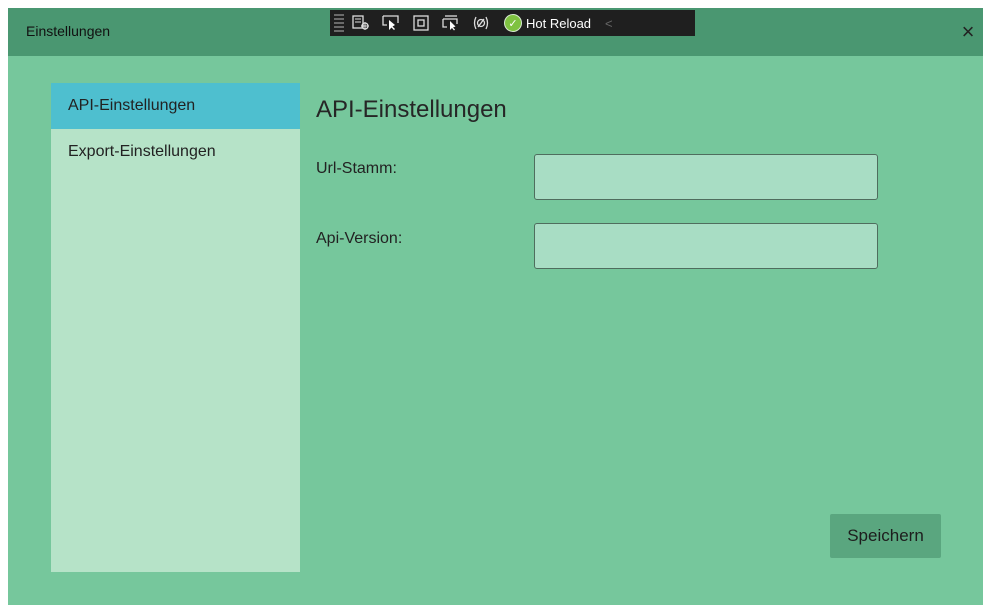 The height and width of the screenshot is (605, 983). What do you see at coordinates (361, 23) in the screenshot?
I see `select-element-icon` at bounding box center [361, 23].